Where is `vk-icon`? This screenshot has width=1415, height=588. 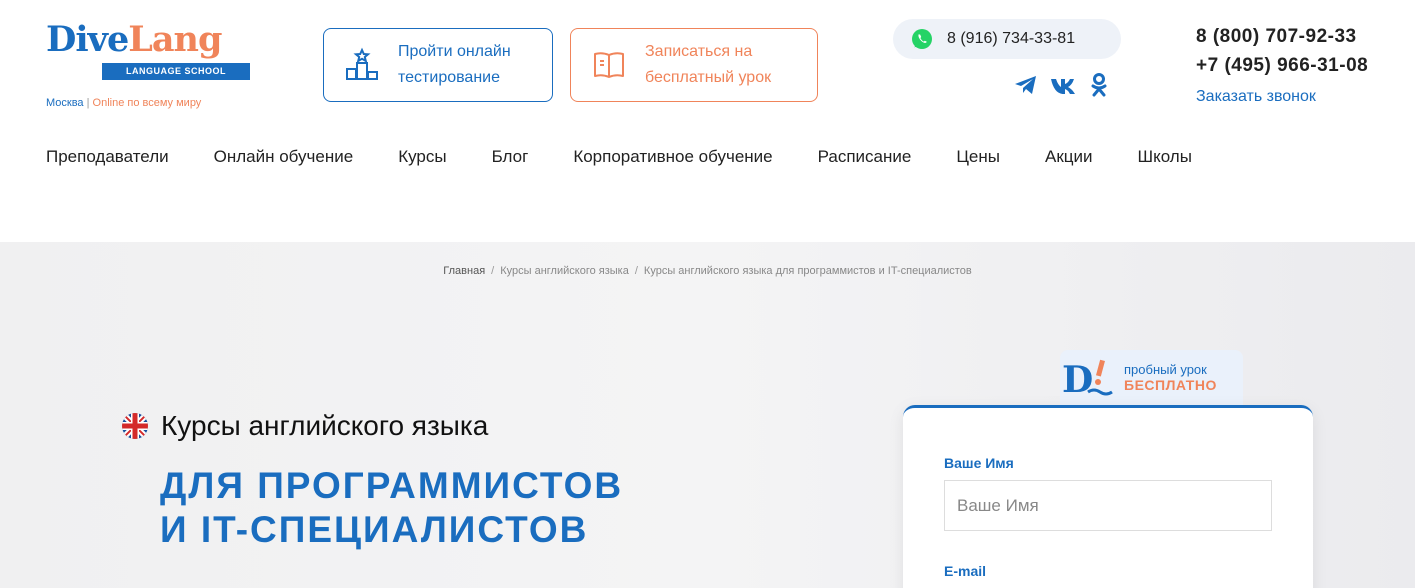
vk-icon is located at coordinates (1064, 85).